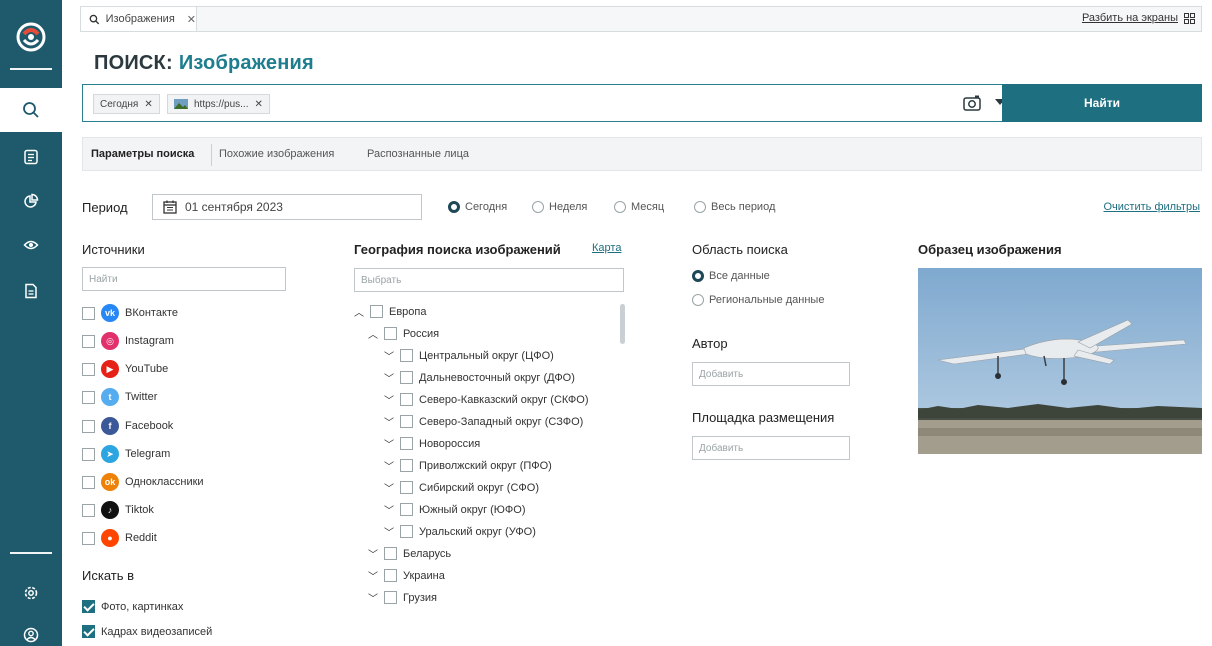  What do you see at coordinates (126, 454) in the screenshot?
I see `source-item-telegram: ➤ Telegram` at bounding box center [126, 454].